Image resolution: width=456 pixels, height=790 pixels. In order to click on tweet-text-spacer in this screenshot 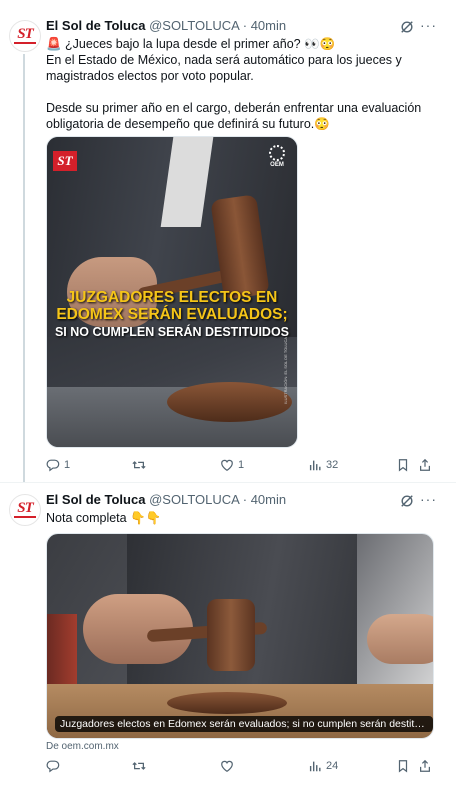, I will do `click(243, 92)`.